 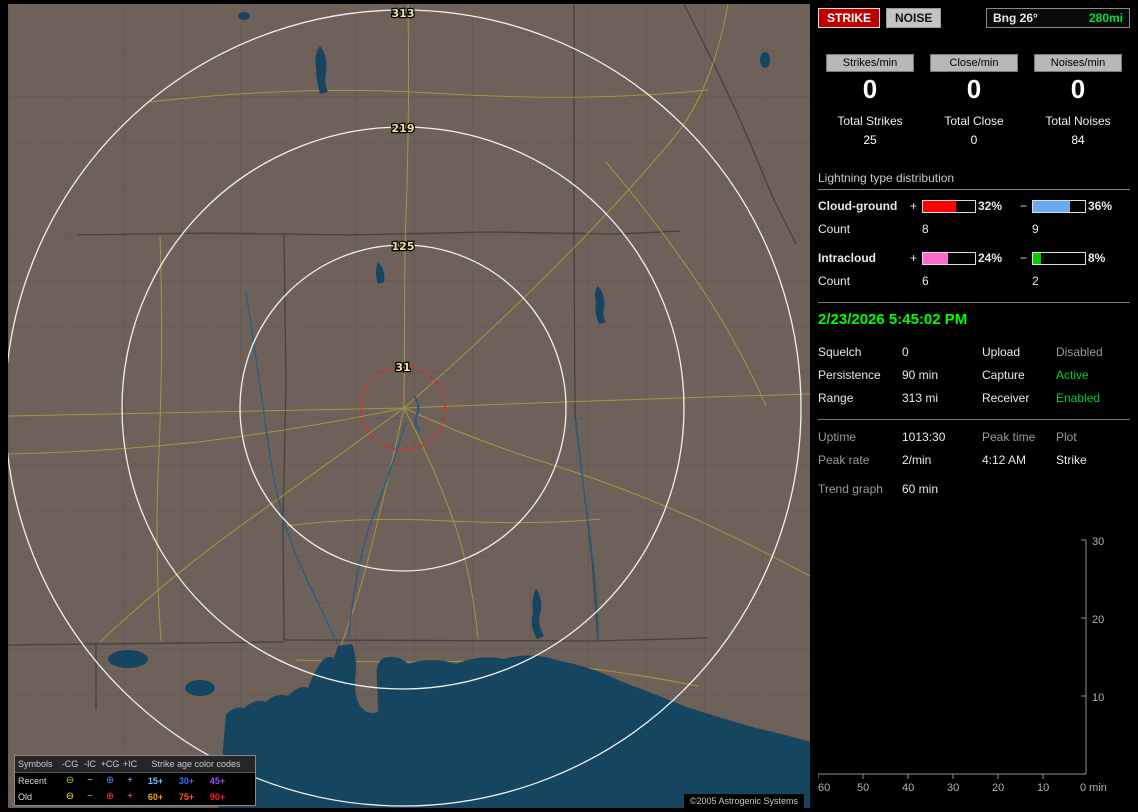 I want to click on intracloud-label: Intracloud, so click(x=847, y=258).